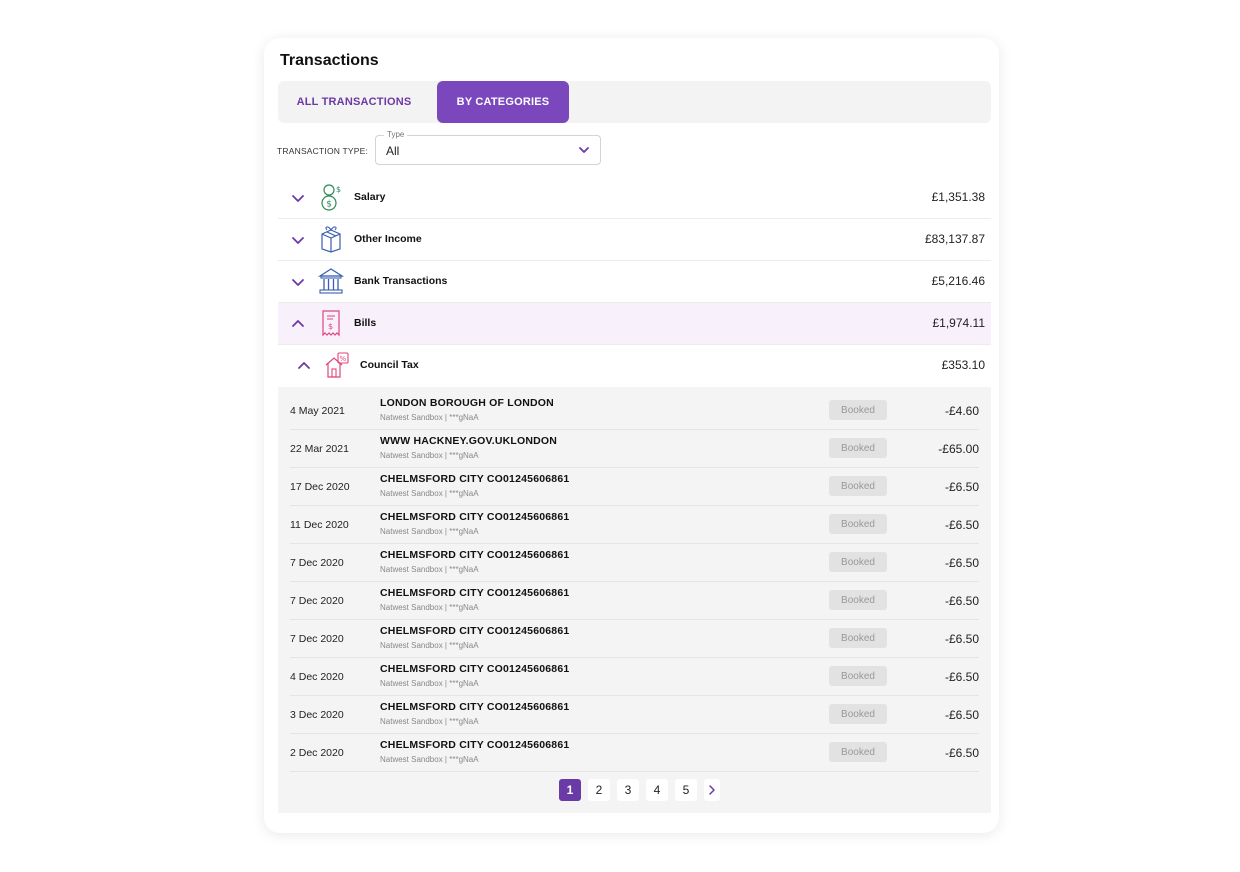 The width and height of the screenshot is (1240, 872). What do you see at coordinates (401, 281) in the screenshot?
I see `category-name: Bank Transactions` at bounding box center [401, 281].